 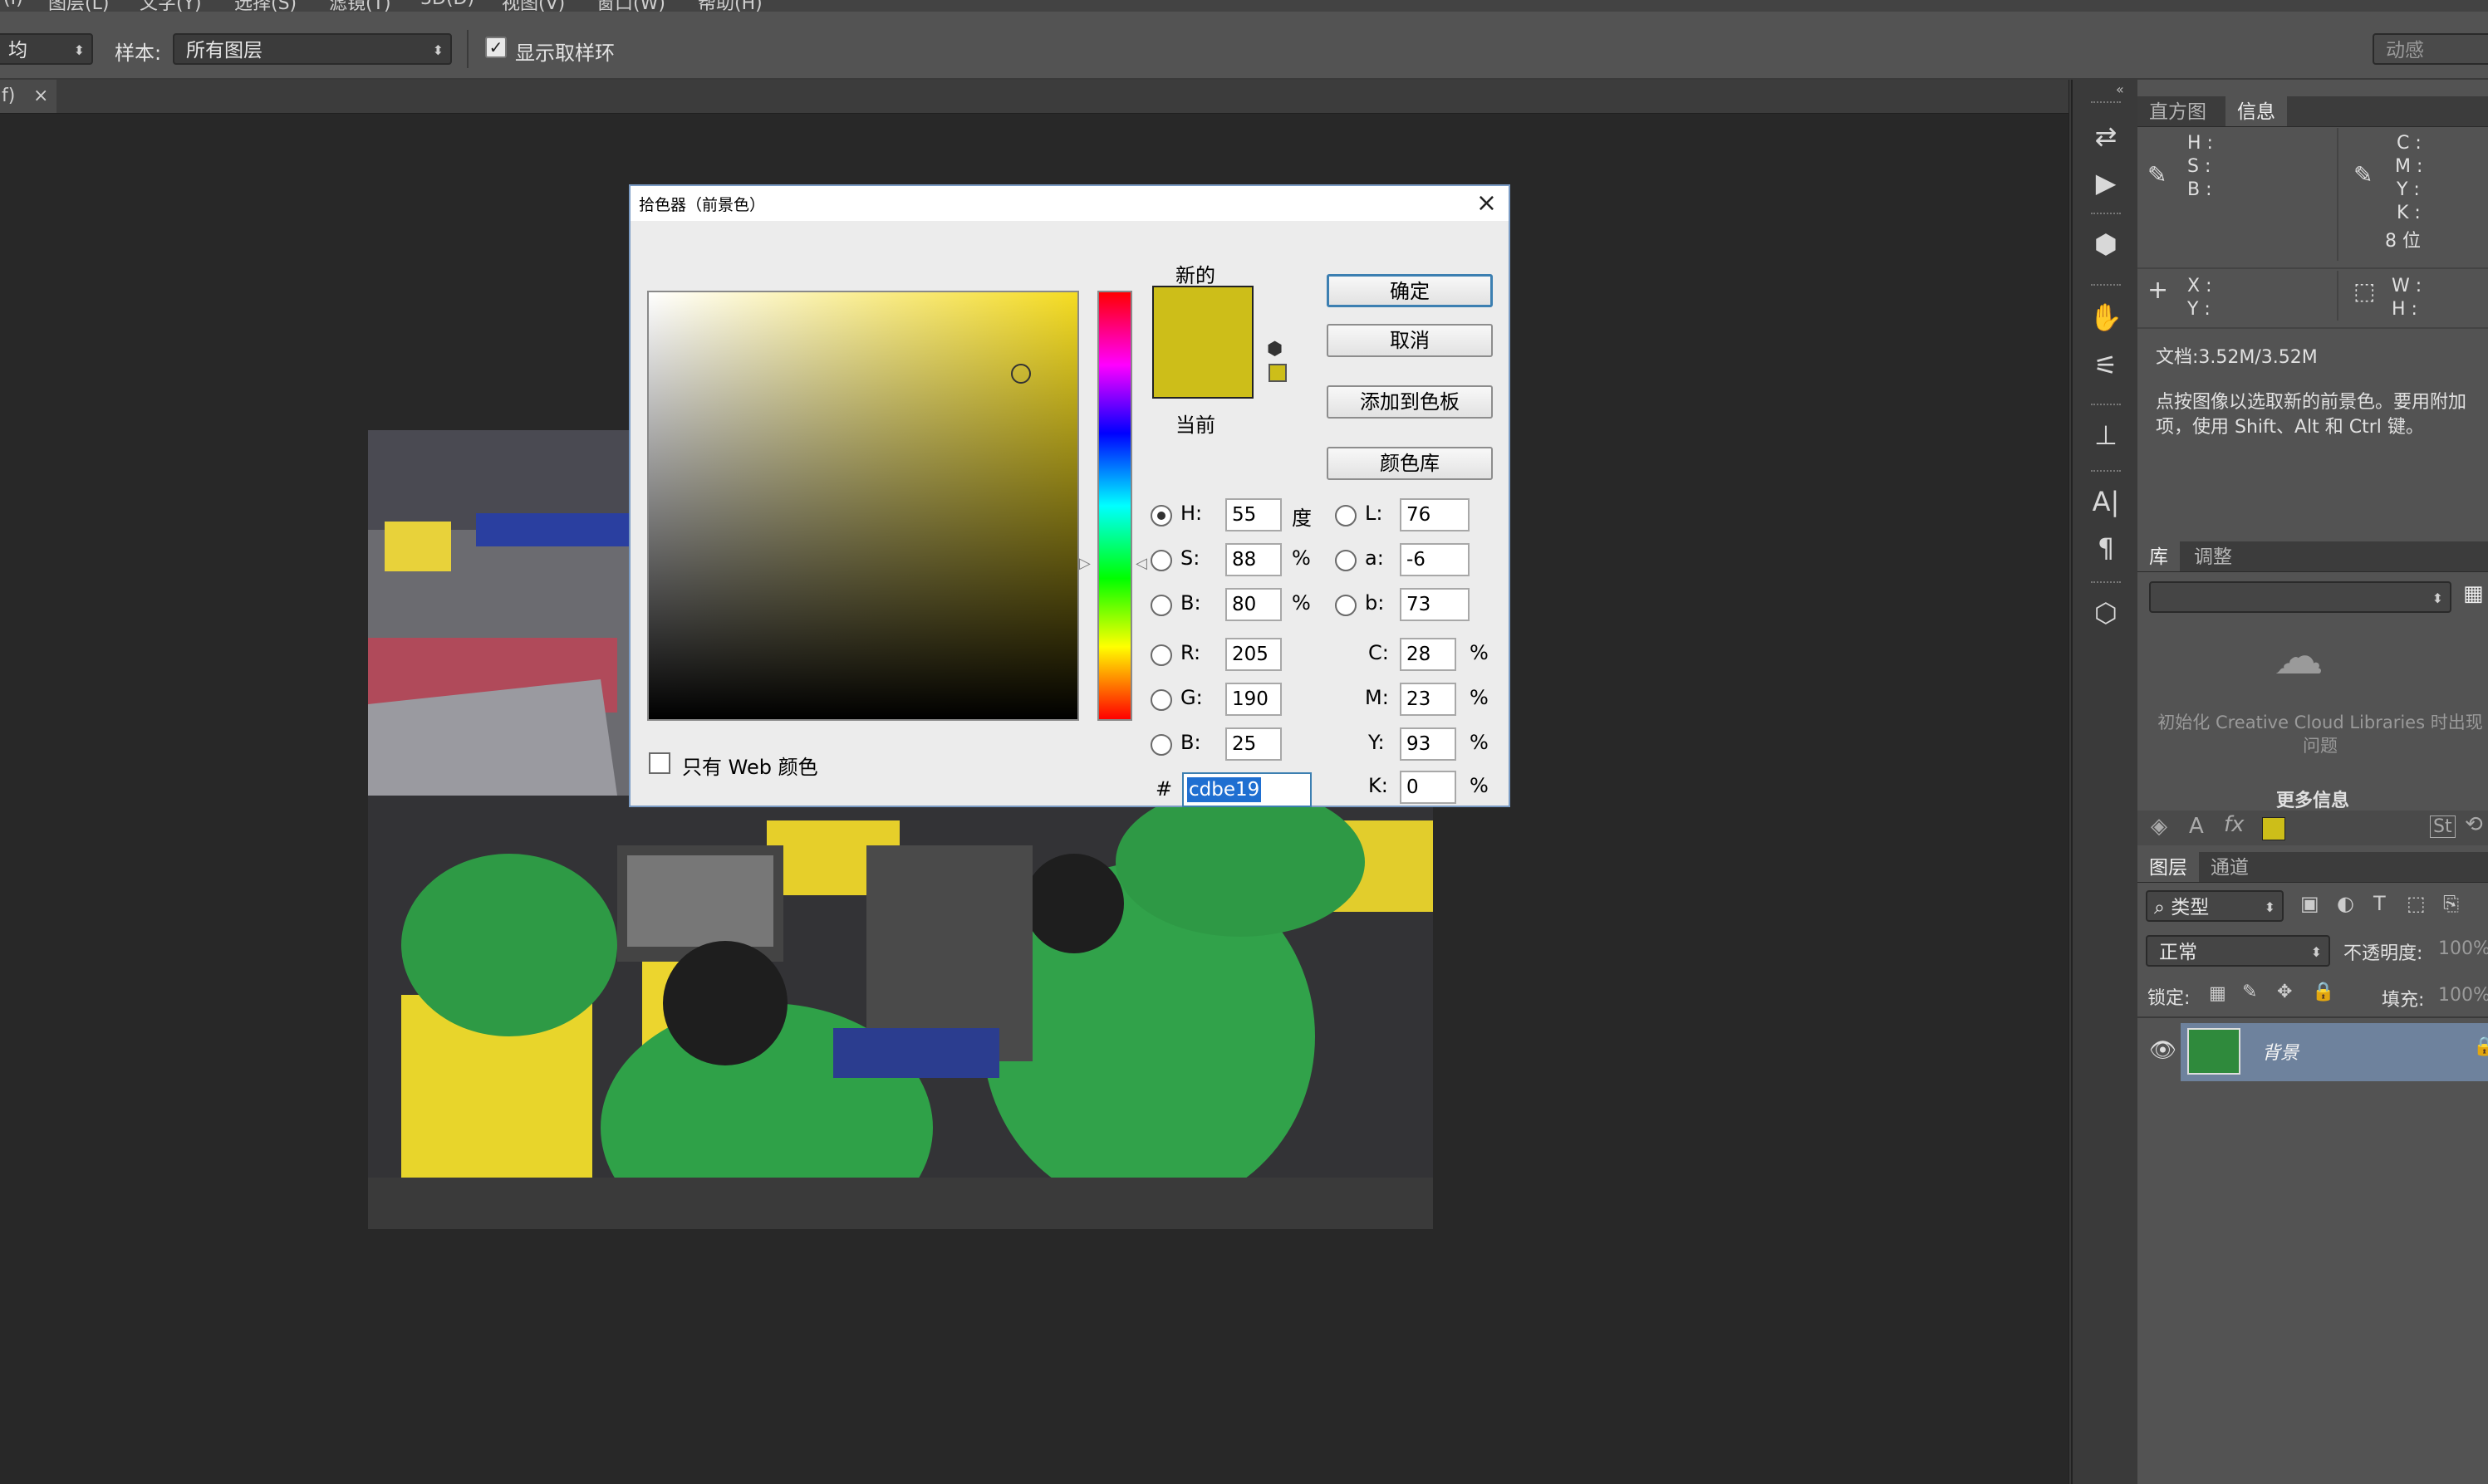 What do you see at coordinates (312, 49) in the screenshot?
I see `sample-layers-select: 所有图层 ⬍` at bounding box center [312, 49].